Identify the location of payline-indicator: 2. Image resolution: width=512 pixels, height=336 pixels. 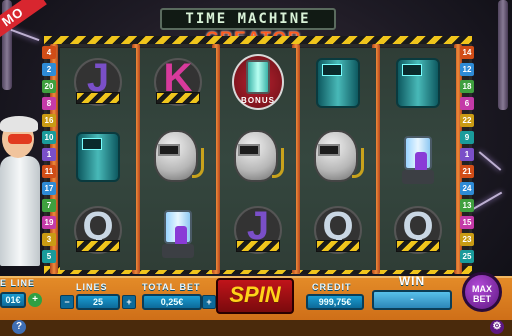
(49, 69).